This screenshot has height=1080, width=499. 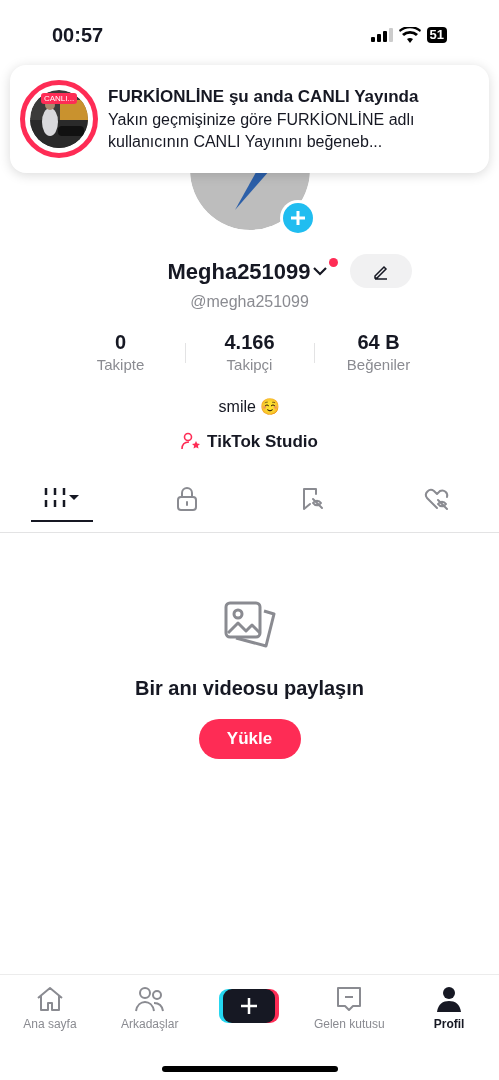 I want to click on username: Megha251099, so click(x=239, y=271).